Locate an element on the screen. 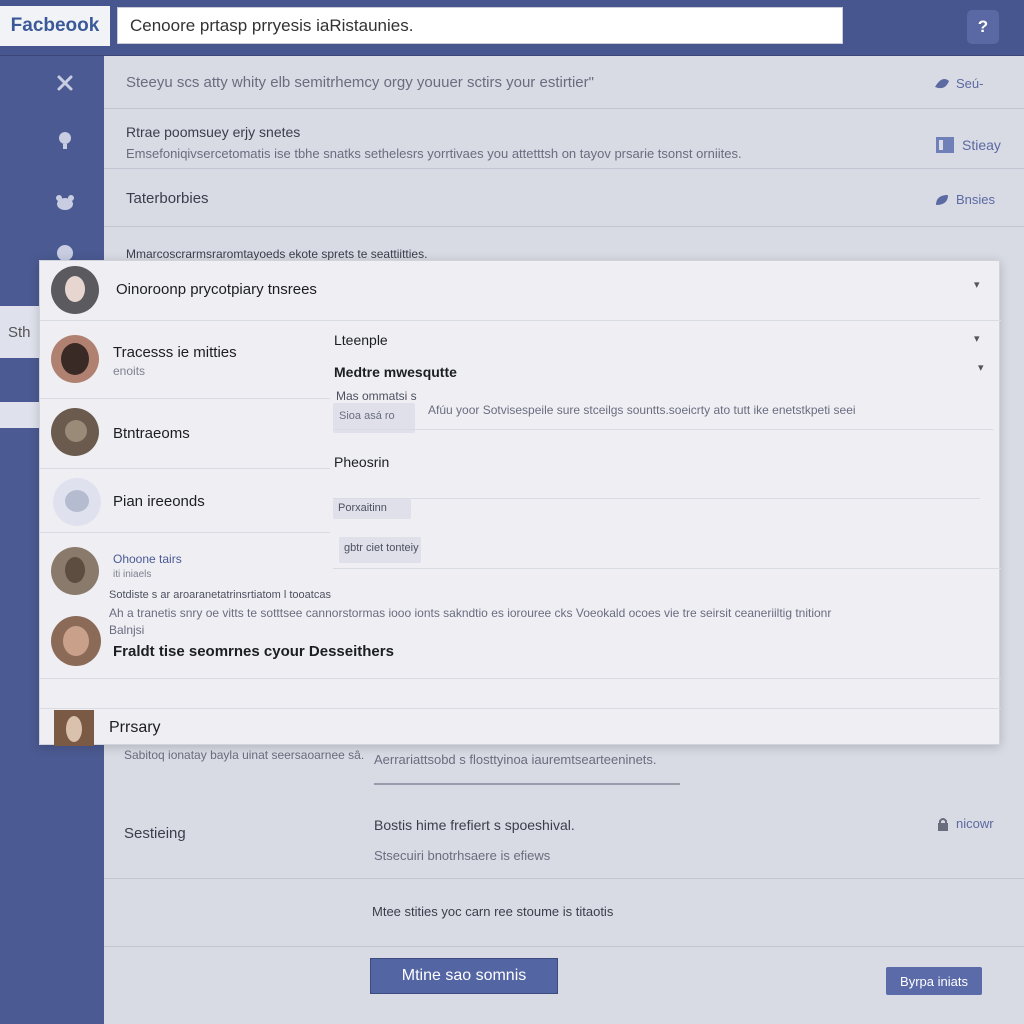 The width and height of the screenshot is (1024, 1024). link-section2: Bnsies is located at coordinates (964, 199).